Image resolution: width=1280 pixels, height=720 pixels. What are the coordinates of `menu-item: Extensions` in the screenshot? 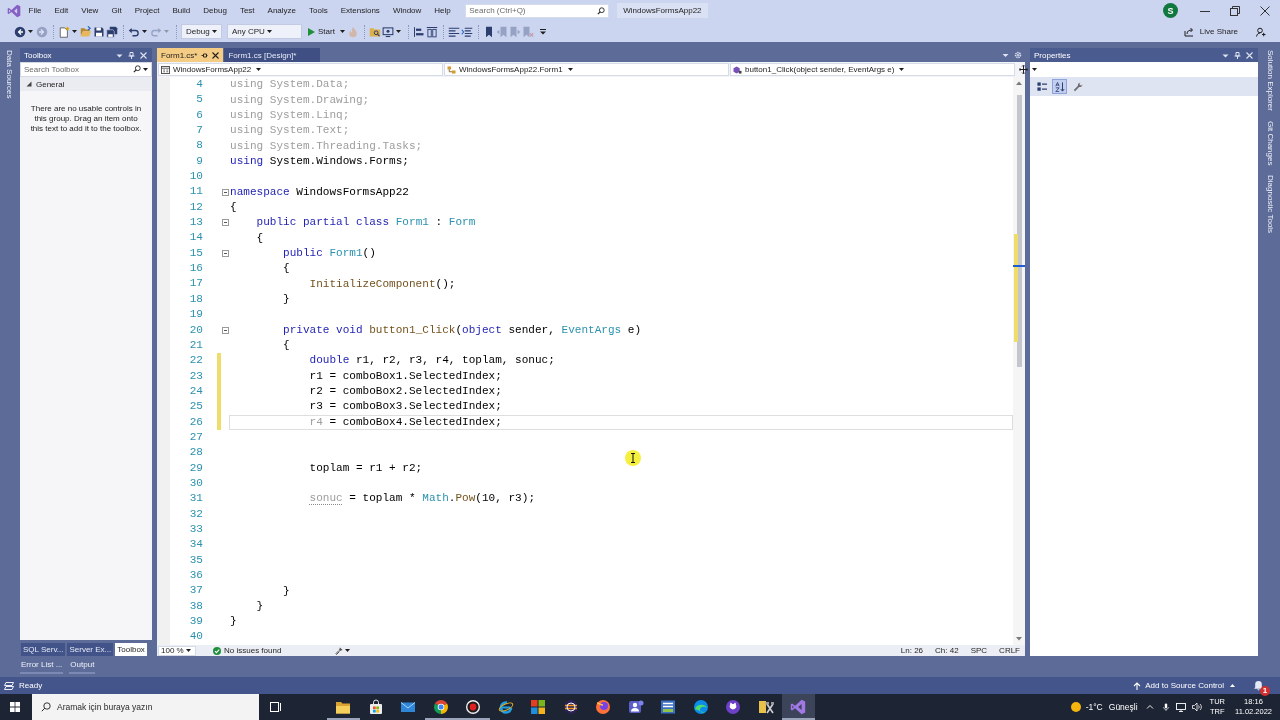 It's located at (360, 10).